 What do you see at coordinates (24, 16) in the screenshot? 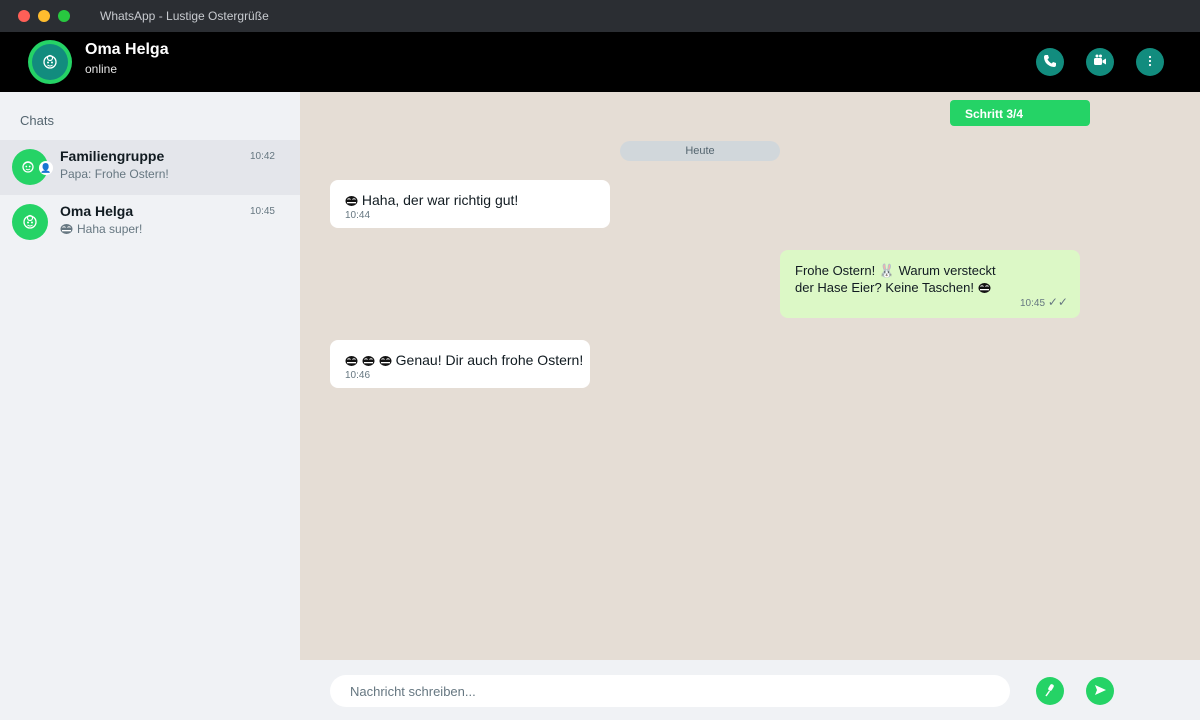
I see `close-window-button` at bounding box center [24, 16].